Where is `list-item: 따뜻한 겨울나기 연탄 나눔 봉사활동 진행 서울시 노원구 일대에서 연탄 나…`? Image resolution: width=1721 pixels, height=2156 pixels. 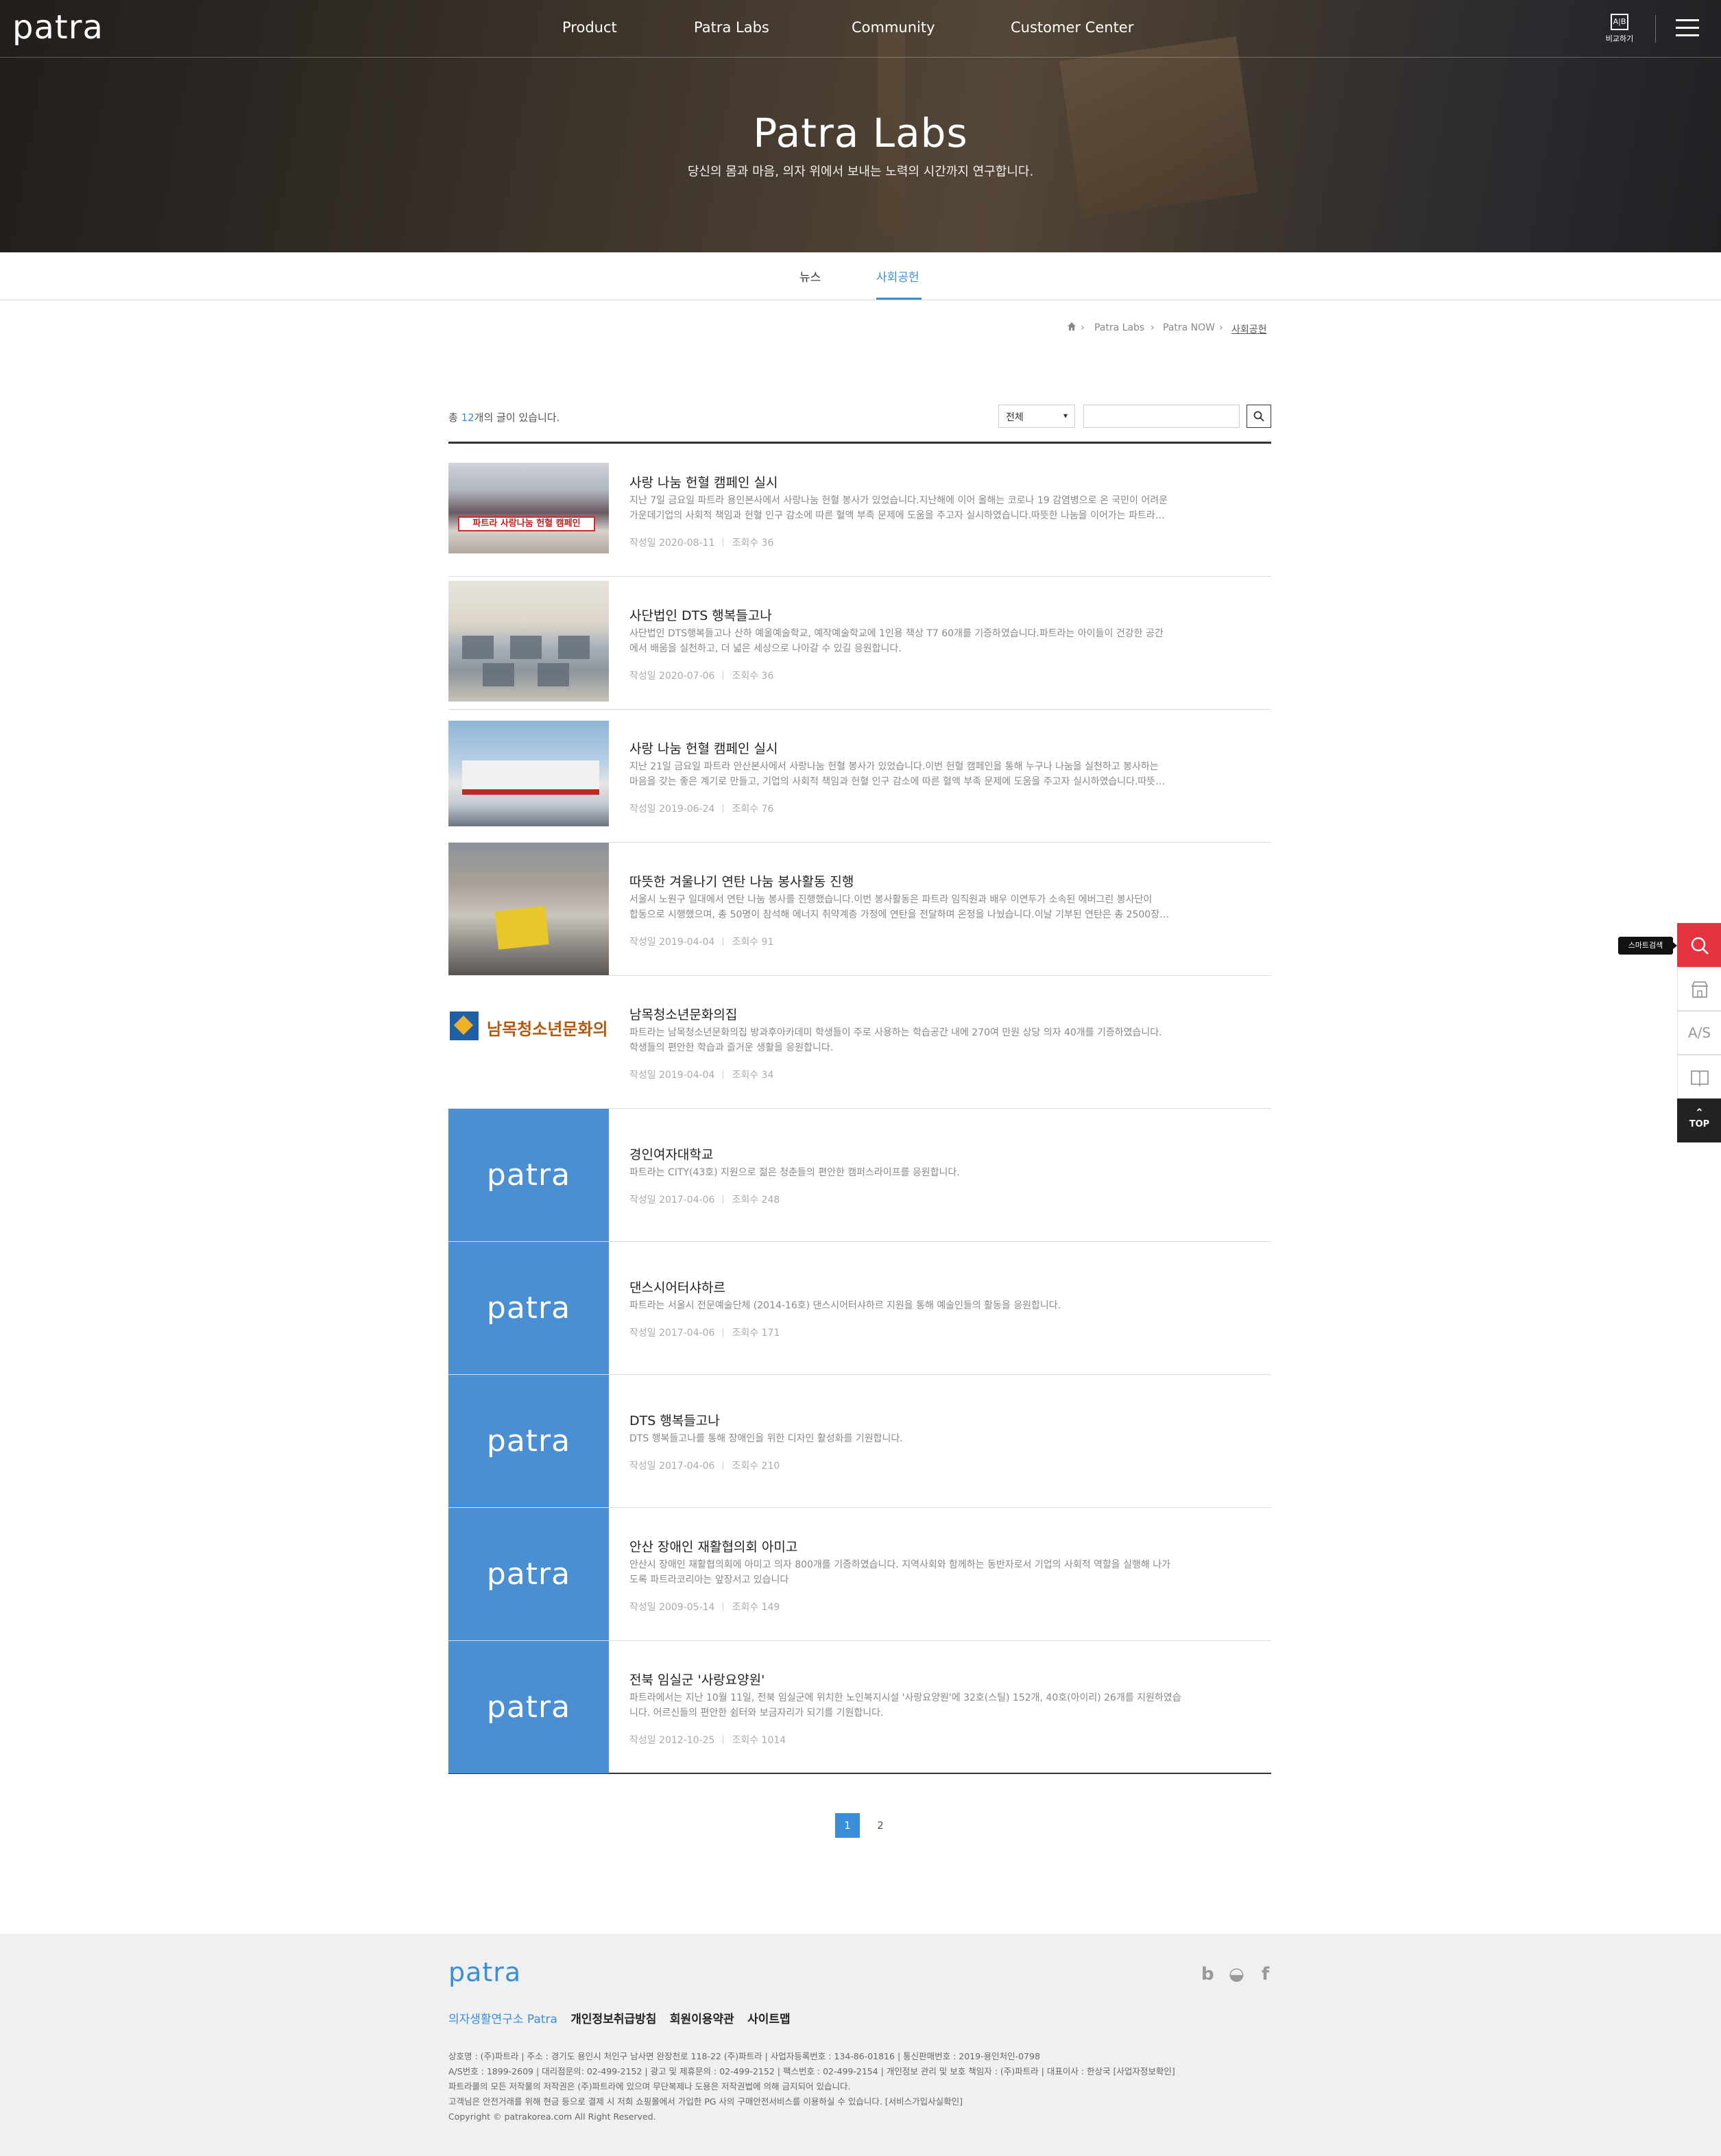
list-item: 따뜻한 겨울나기 연탄 나눔 봉사활동 진행 서울시 노원구 일대에서 연탄 나… is located at coordinates (859, 910).